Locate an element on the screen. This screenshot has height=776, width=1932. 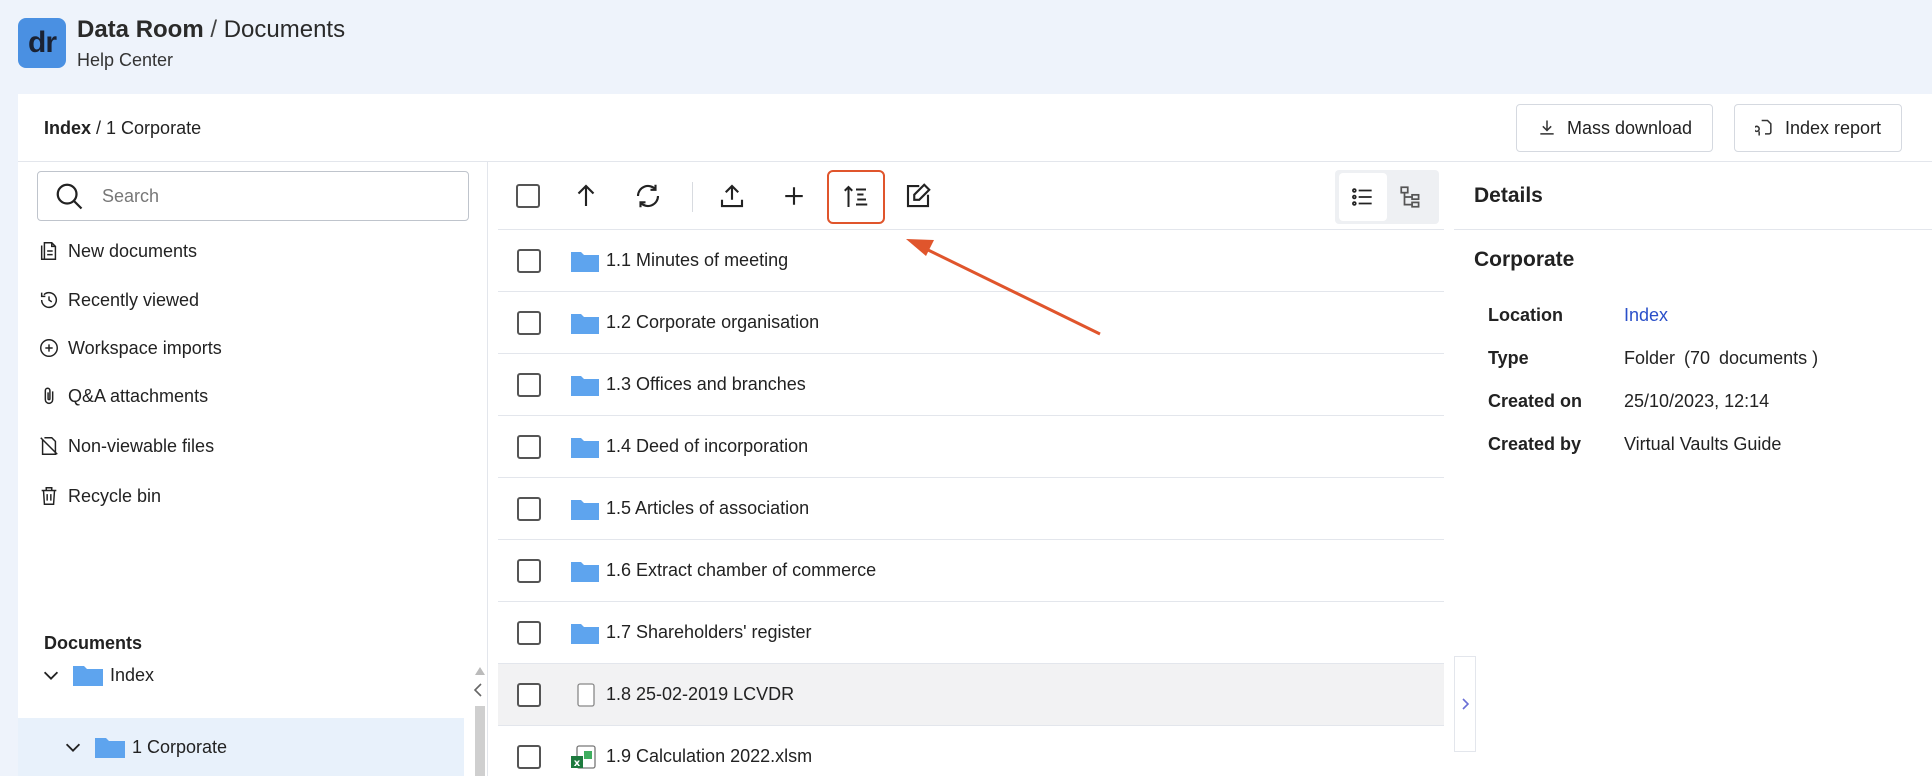
select-all-checkbox is located at coordinates (528, 196).